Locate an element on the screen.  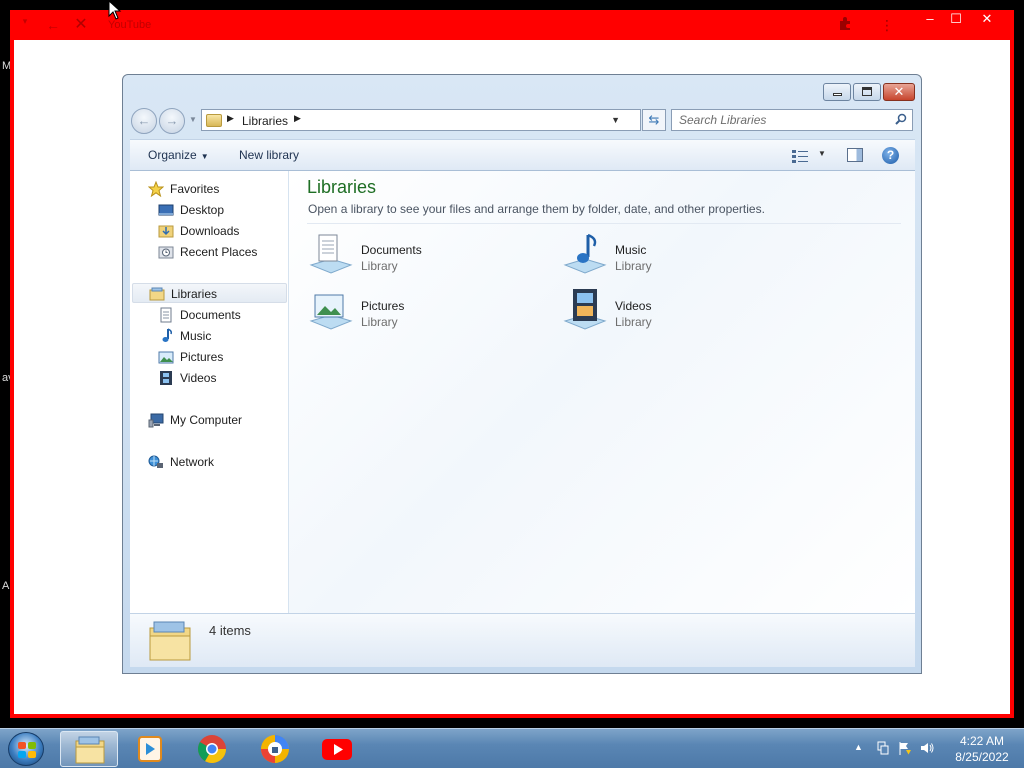
details-pane: 4 items is located at coordinates (522, 640).